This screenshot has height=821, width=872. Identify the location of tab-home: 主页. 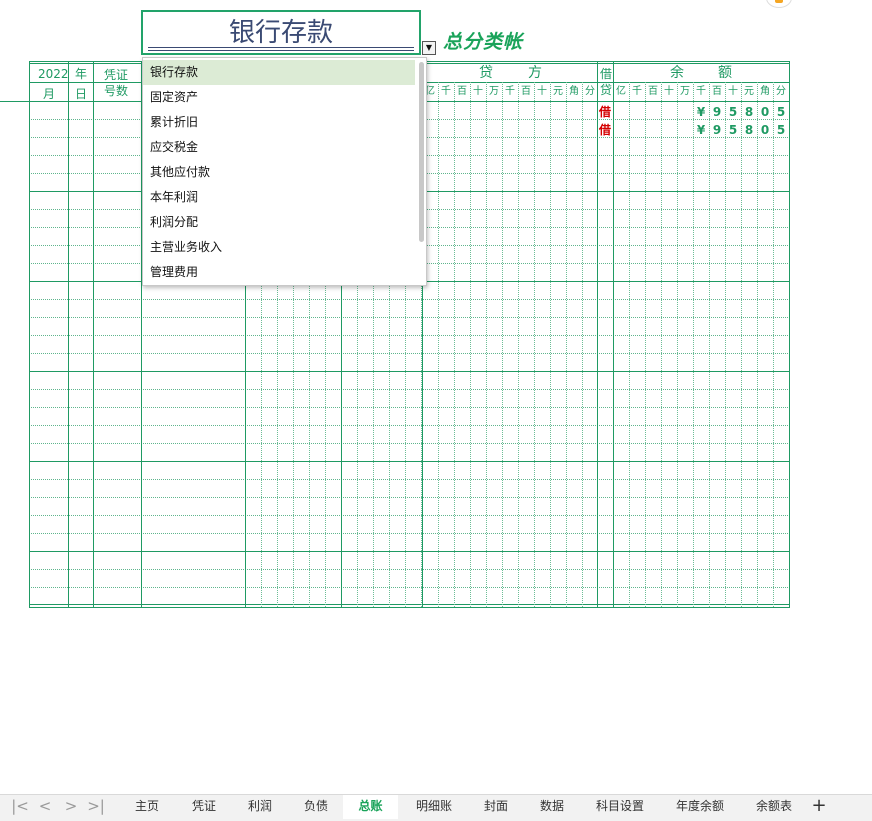
(147, 807).